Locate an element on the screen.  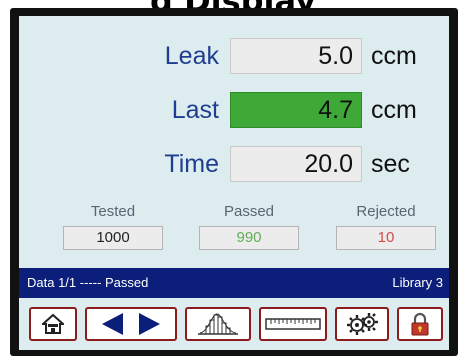
toolbar is located at coordinates (234, 324).